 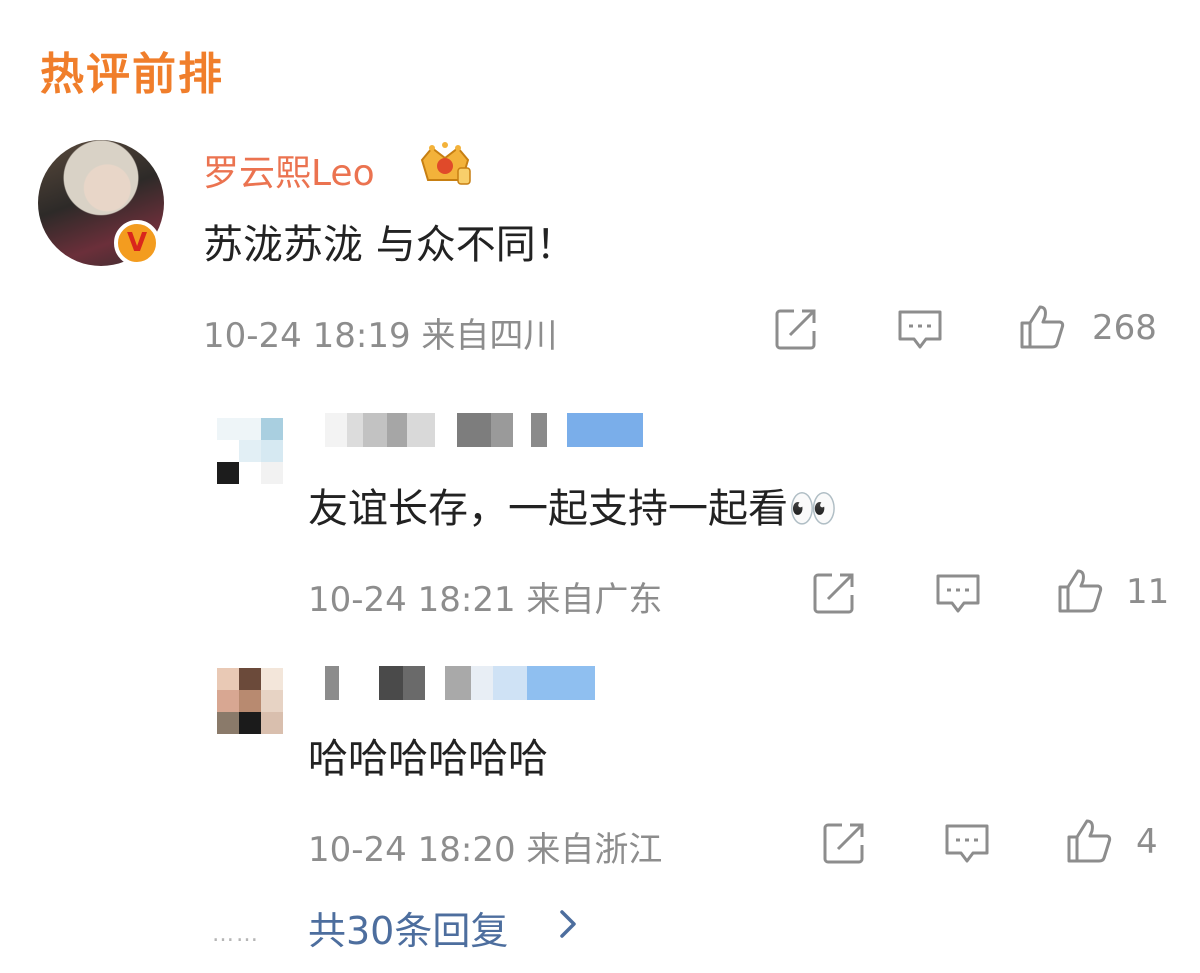 I want to click on name-badge: 2, so click(x=658, y=426).